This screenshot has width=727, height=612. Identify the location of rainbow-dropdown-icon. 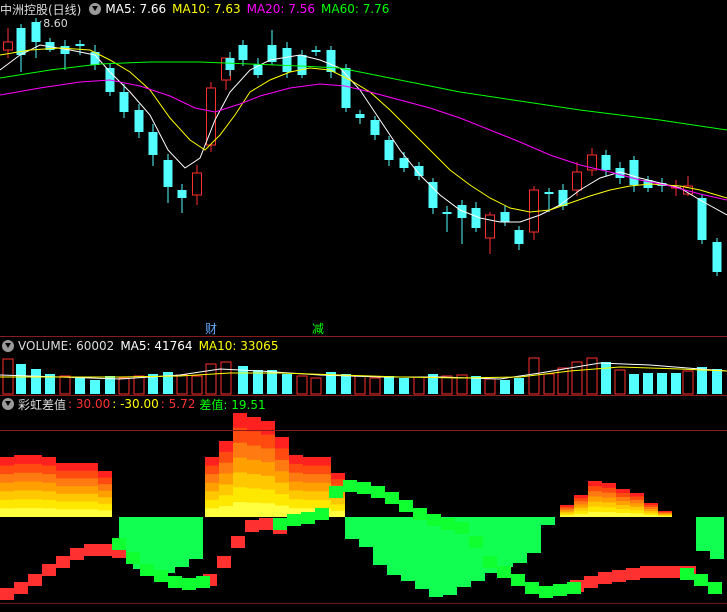
(8, 404).